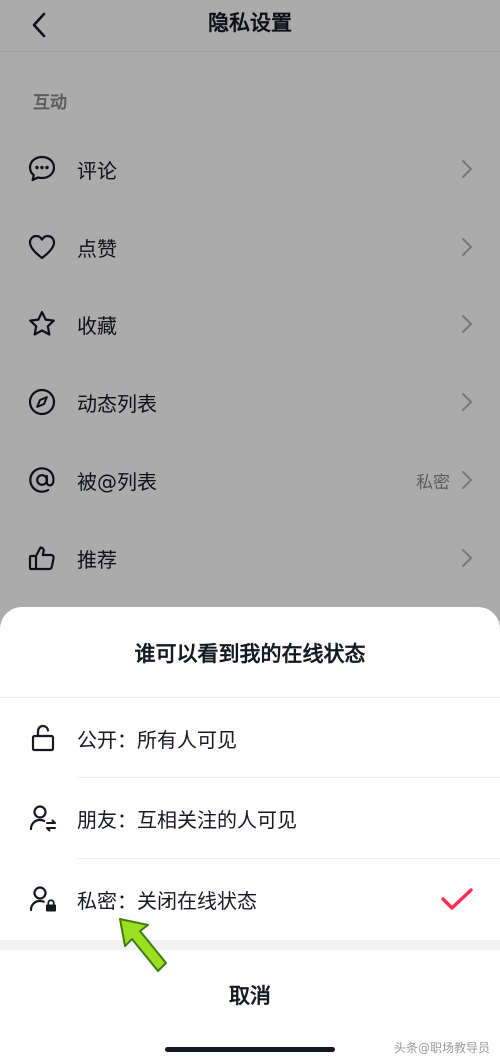  Describe the element at coordinates (43, 899) in the screenshot. I see `person-lock-icon` at that location.